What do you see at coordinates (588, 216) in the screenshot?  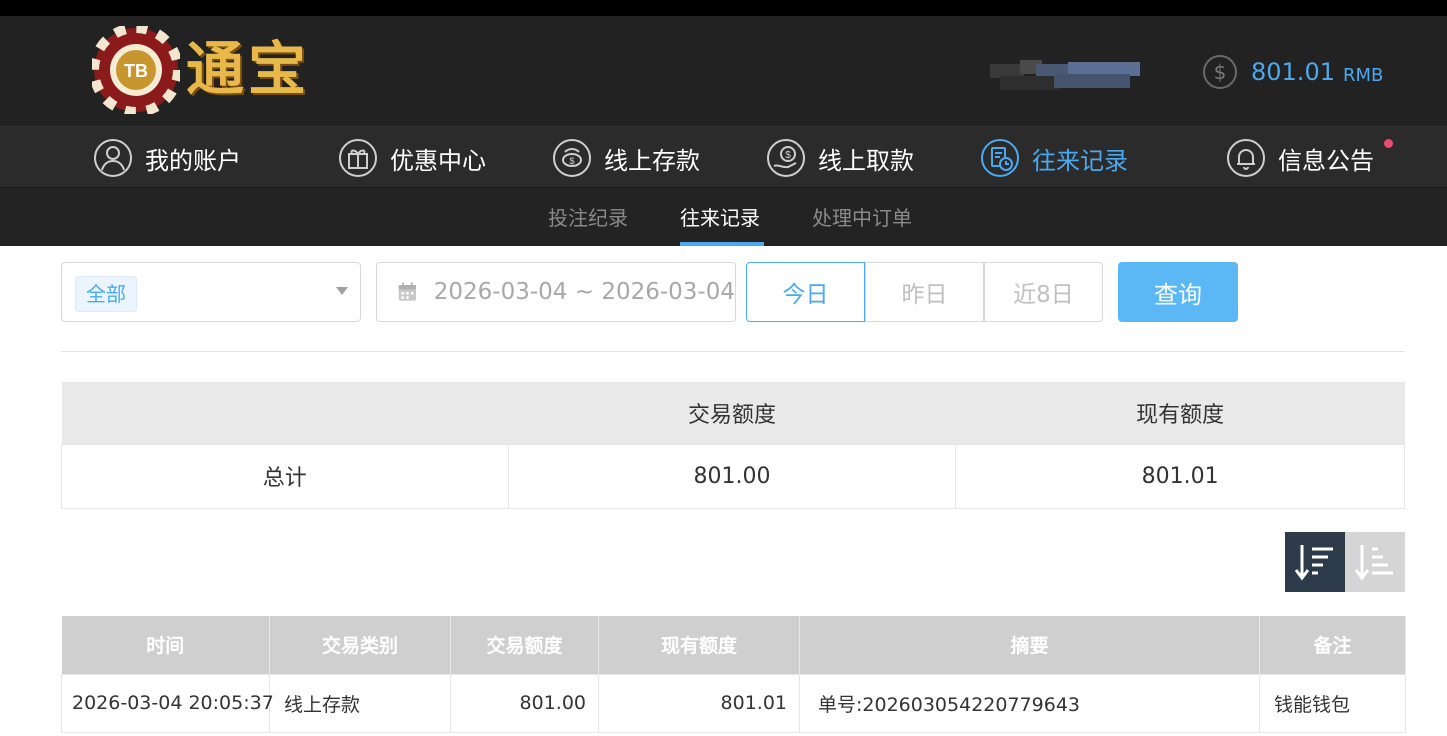 I see `tab-betting-records: 投注纪录` at bounding box center [588, 216].